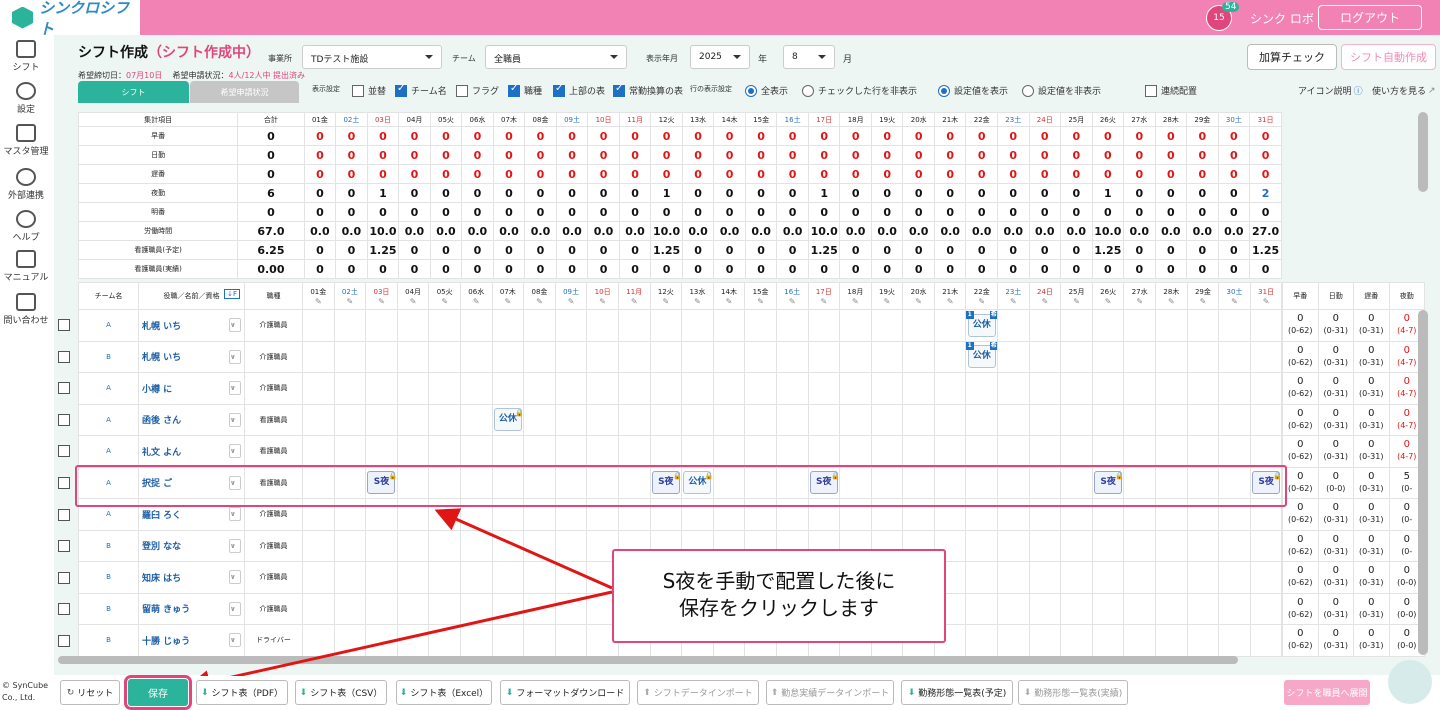 This screenshot has width=1440, height=710. I want to click on day-header: 28木 ✎, so click(1171, 296).